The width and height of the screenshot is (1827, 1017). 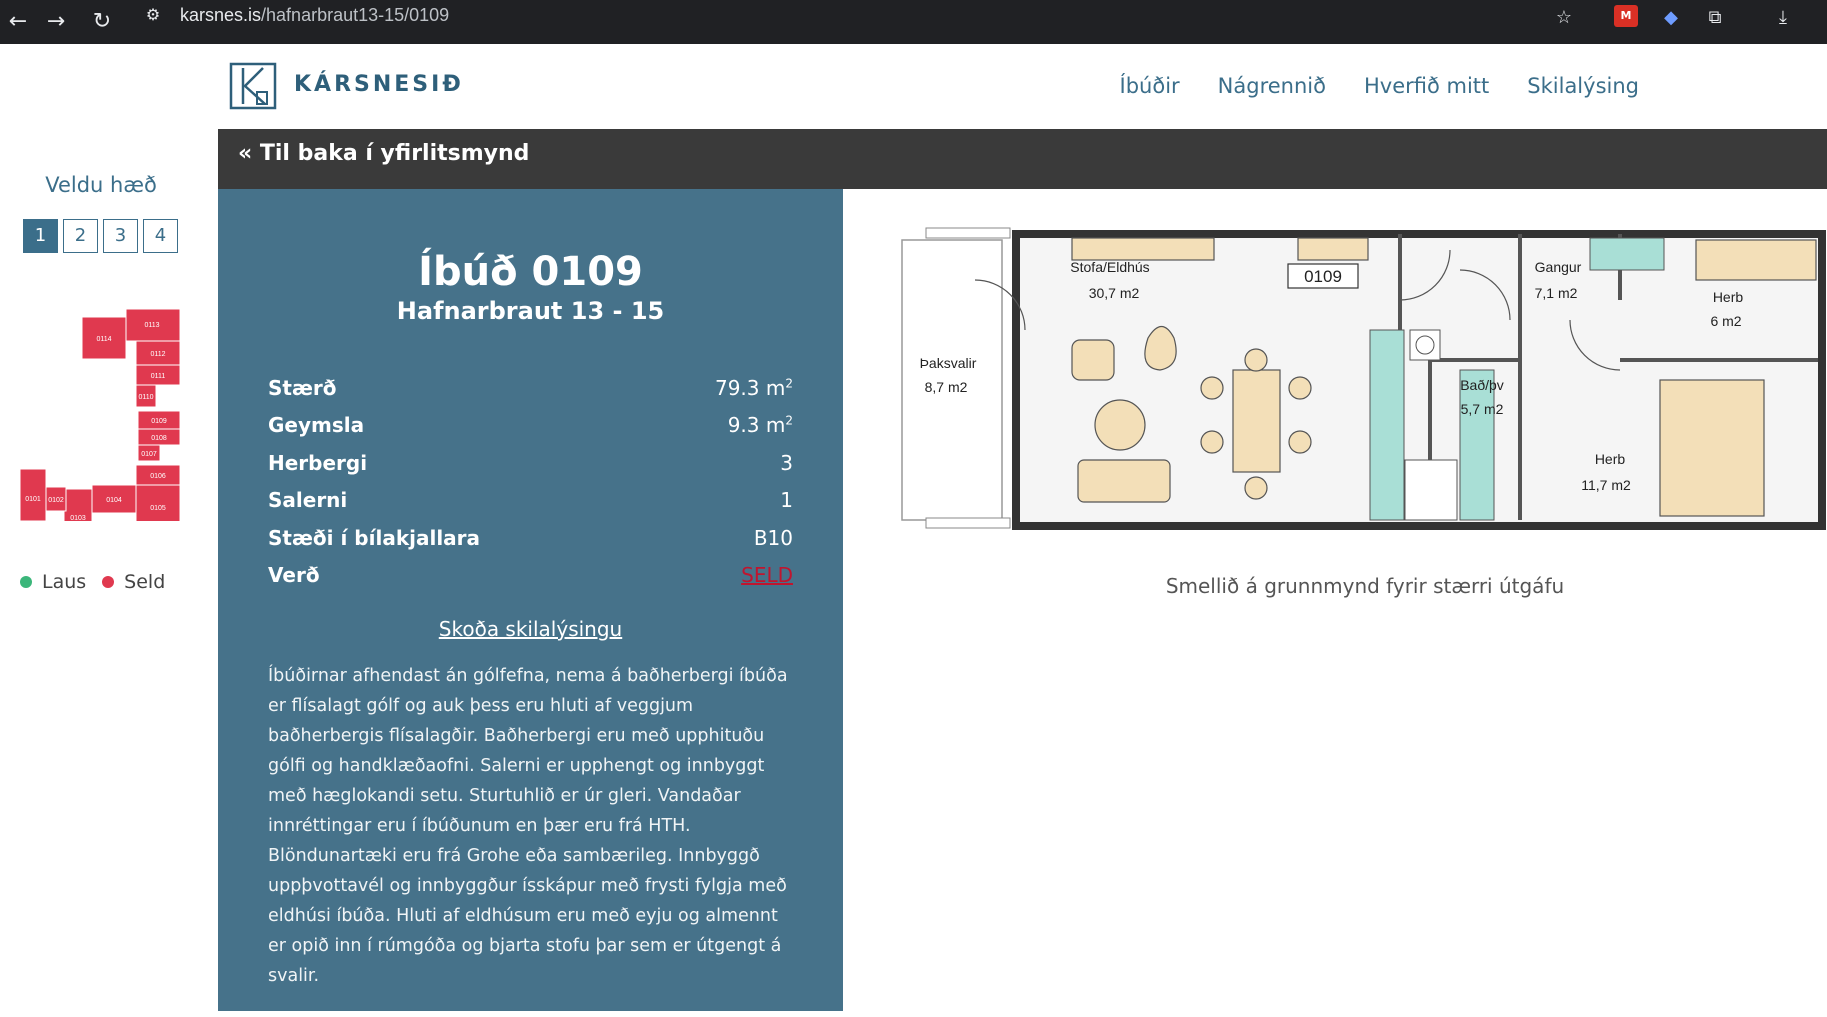 I want to click on url-path: /hafnarbraut13-15/0109, so click(x=355, y=15).